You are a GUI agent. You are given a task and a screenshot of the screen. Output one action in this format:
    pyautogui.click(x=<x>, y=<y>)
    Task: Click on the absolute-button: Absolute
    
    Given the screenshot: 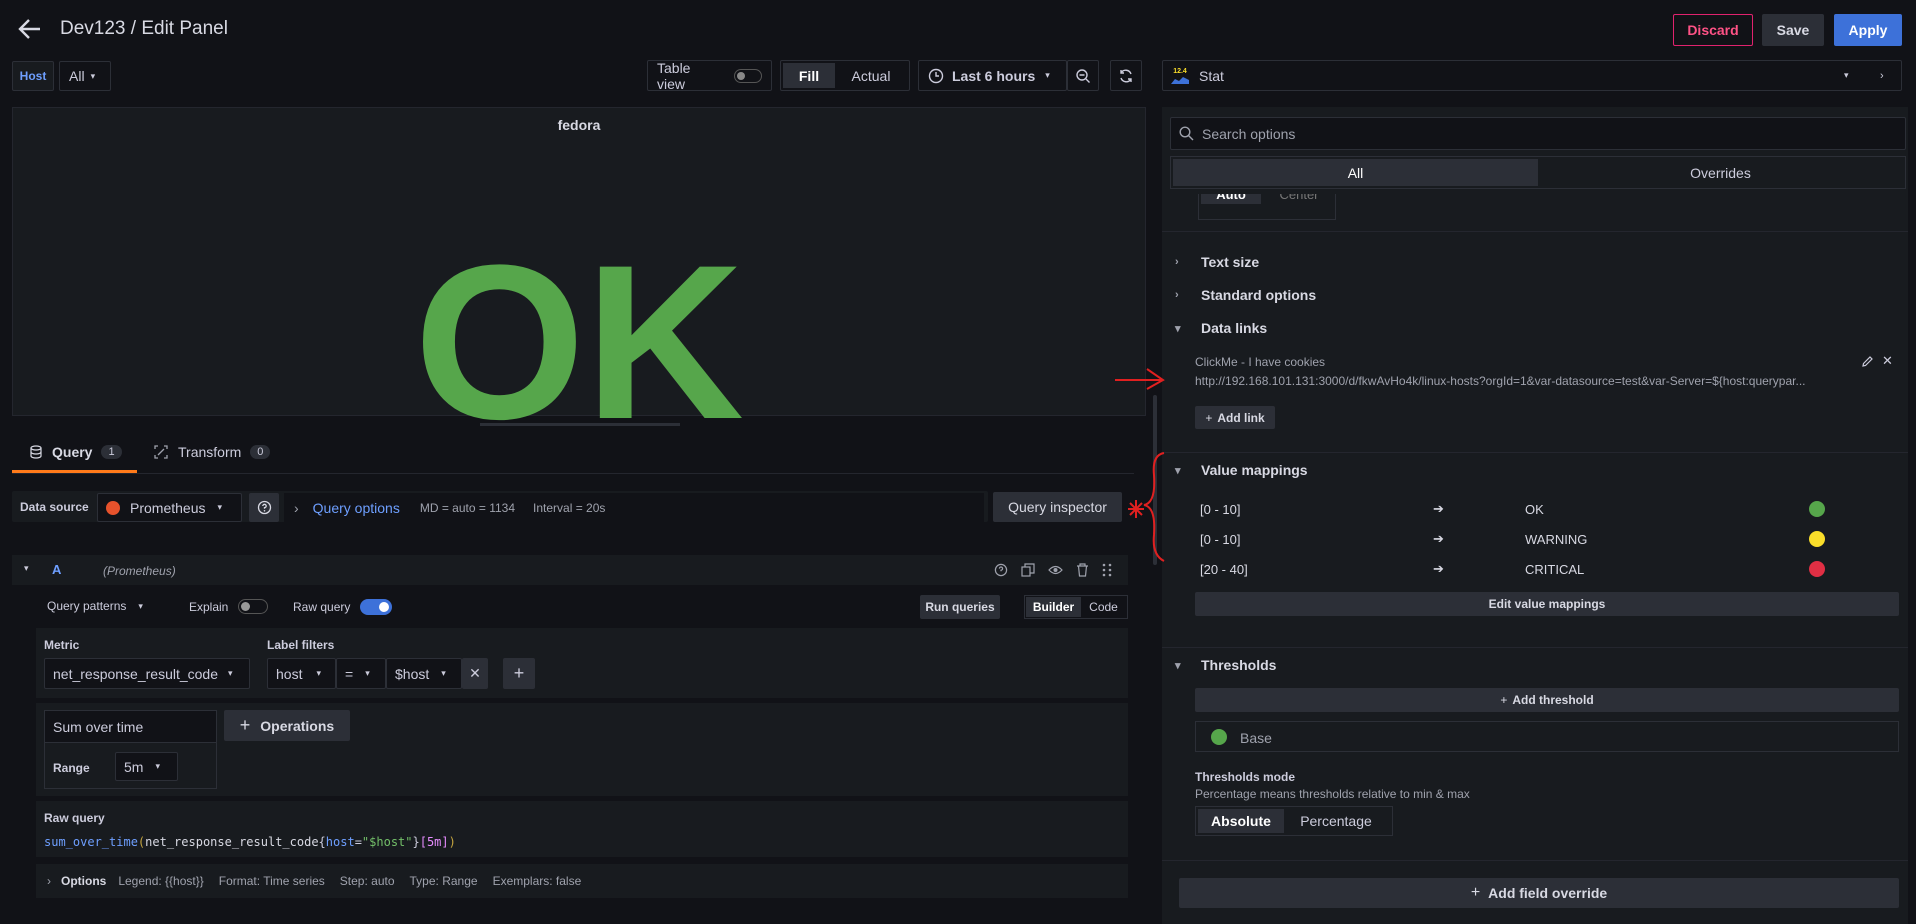 What is the action you would take?
    pyautogui.click(x=1241, y=821)
    